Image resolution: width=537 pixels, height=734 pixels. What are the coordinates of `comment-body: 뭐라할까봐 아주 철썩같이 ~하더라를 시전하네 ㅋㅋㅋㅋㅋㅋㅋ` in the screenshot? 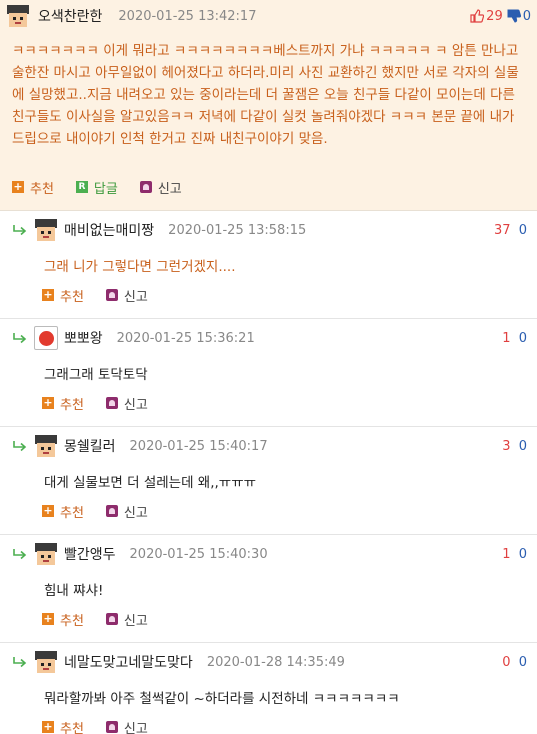 It's located at (222, 699).